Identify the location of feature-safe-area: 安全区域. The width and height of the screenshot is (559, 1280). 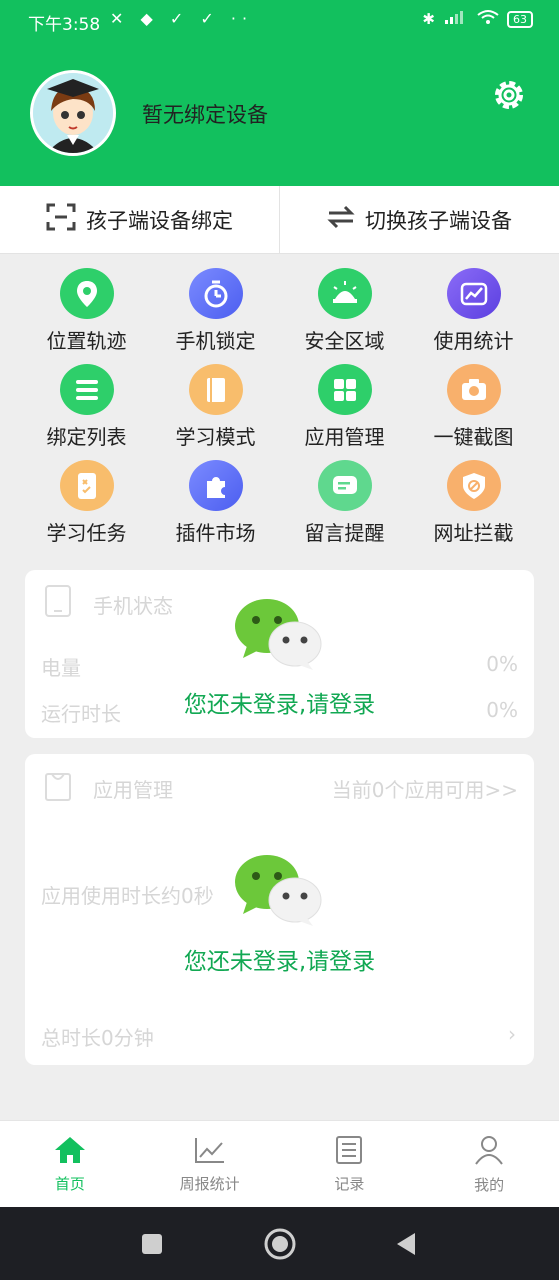
(344, 311).